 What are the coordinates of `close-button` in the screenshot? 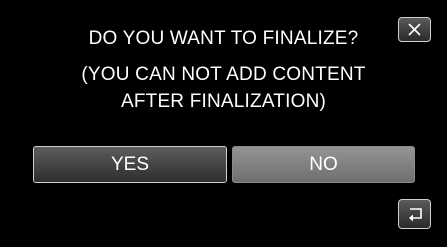 It's located at (414, 29).